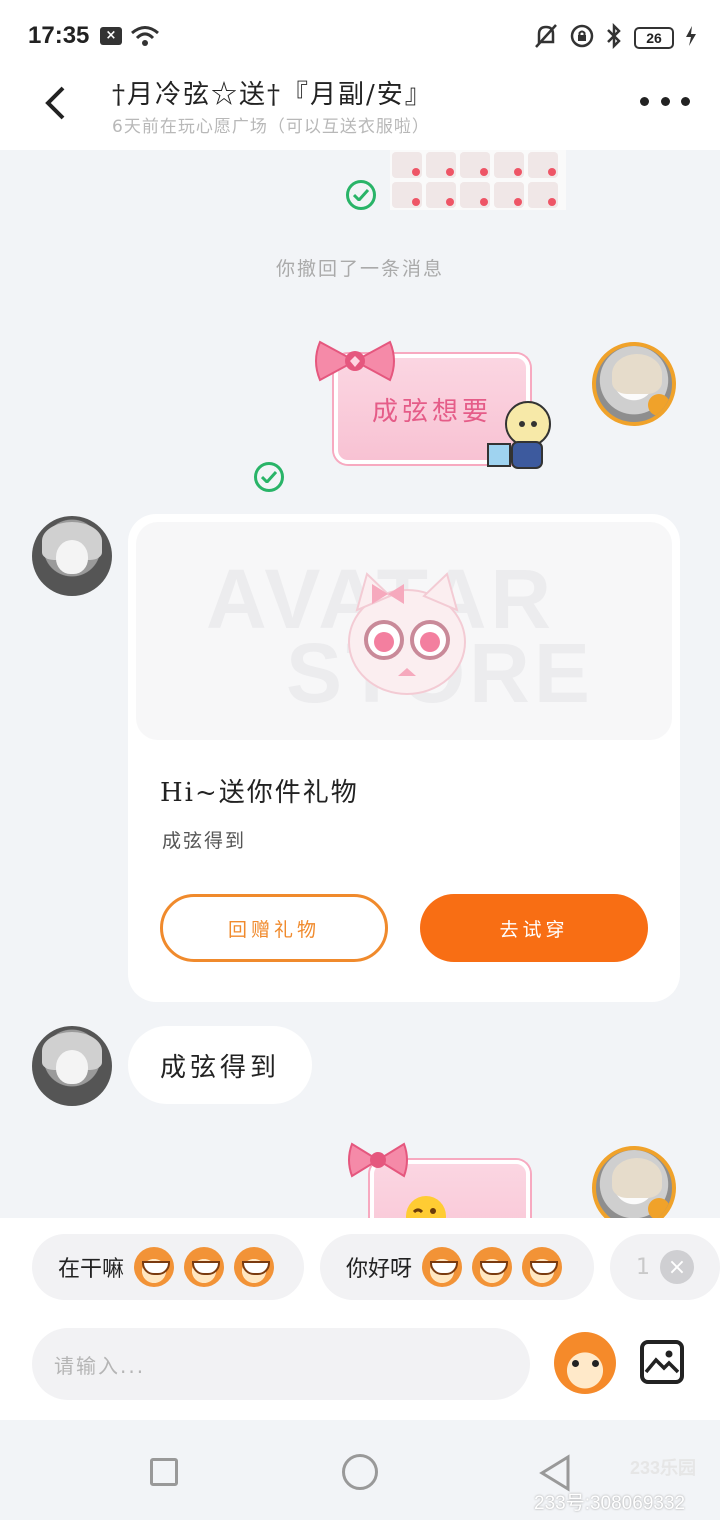  Describe the element at coordinates (259, 793) in the screenshot. I see `gift-title: Hi~送你件礼物` at that location.